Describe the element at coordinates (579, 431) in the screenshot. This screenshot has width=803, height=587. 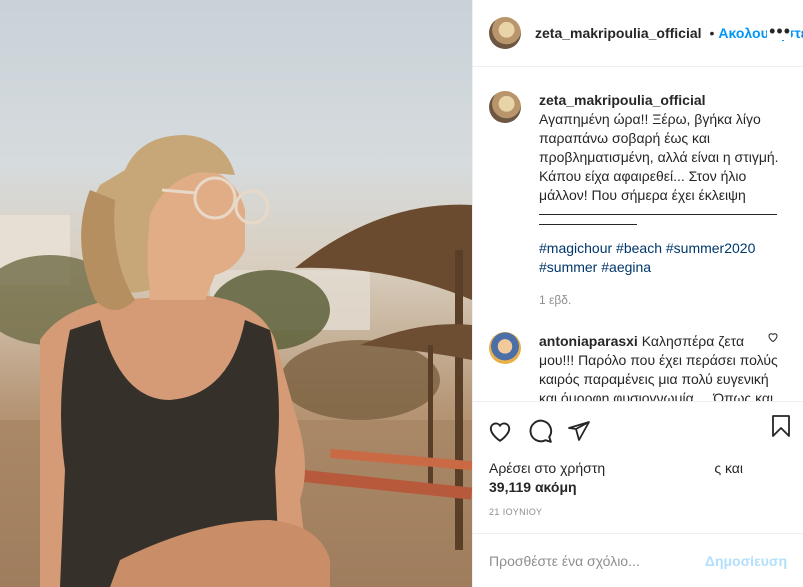
I see `share-icon` at that location.